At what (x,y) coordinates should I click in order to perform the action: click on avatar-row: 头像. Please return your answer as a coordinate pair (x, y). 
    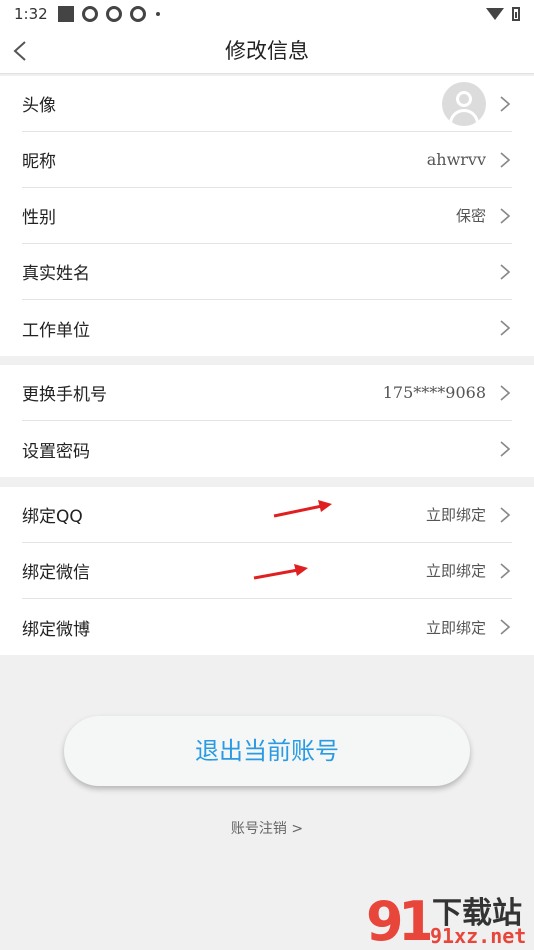
    Looking at the image, I should click on (267, 104).